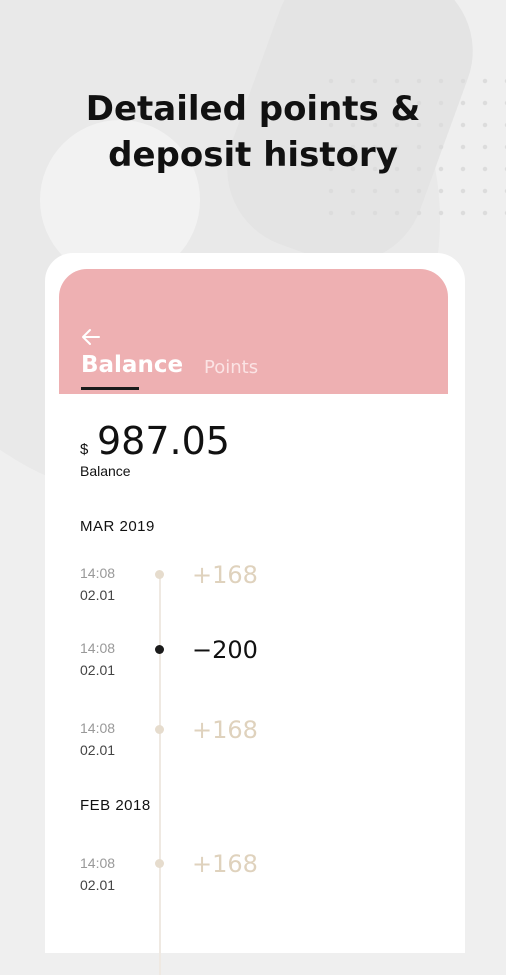  What do you see at coordinates (163, 441) in the screenshot?
I see `balance-amount: 987.05` at bounding box center [163, 441].